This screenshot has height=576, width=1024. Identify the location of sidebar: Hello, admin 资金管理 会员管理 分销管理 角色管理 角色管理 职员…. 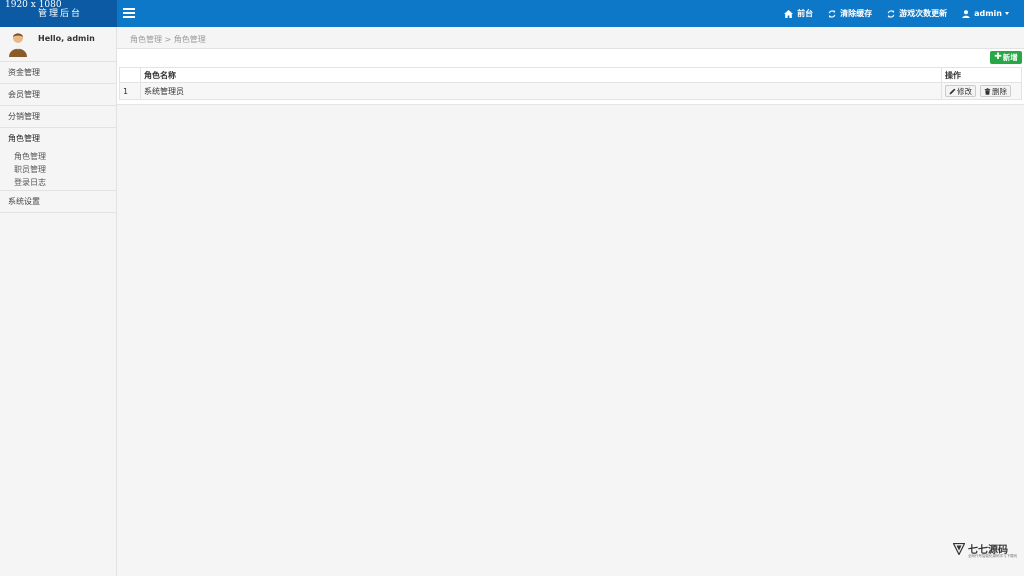
(58, 301).